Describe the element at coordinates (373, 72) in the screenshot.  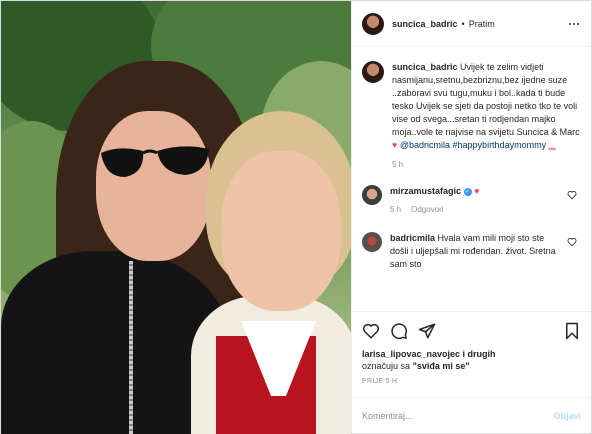
I see `caption-avatar` at that location.